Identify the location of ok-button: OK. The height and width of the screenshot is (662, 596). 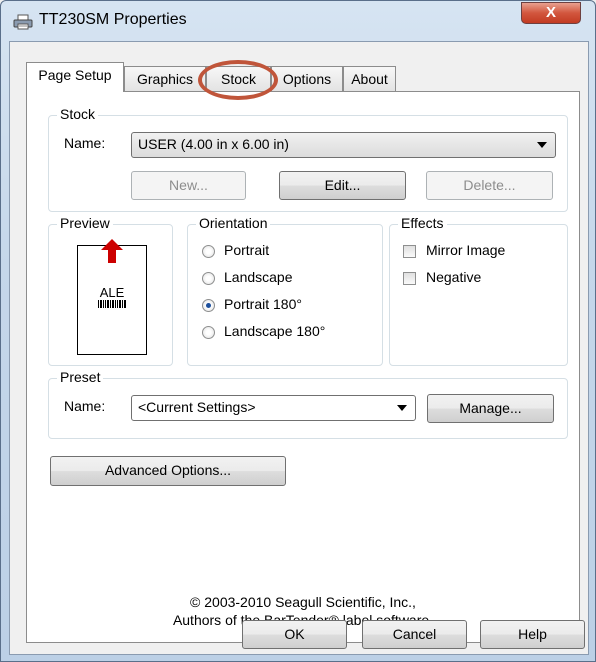
(294, 634).